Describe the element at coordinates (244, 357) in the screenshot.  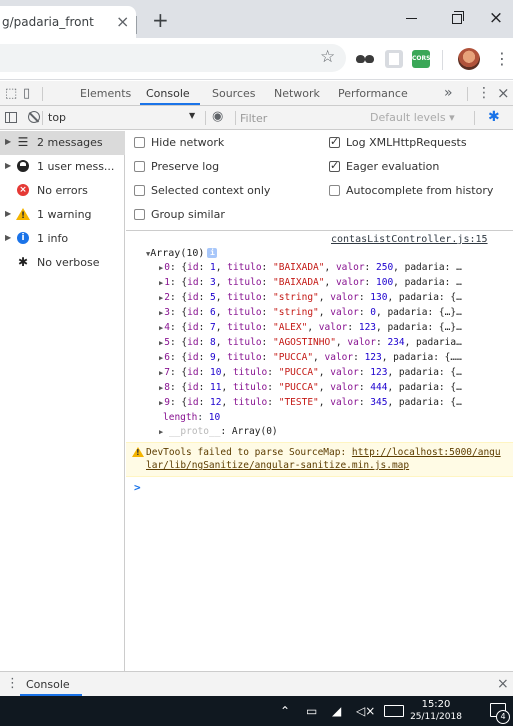
I see `item-key-titulo: titulo` at that location.